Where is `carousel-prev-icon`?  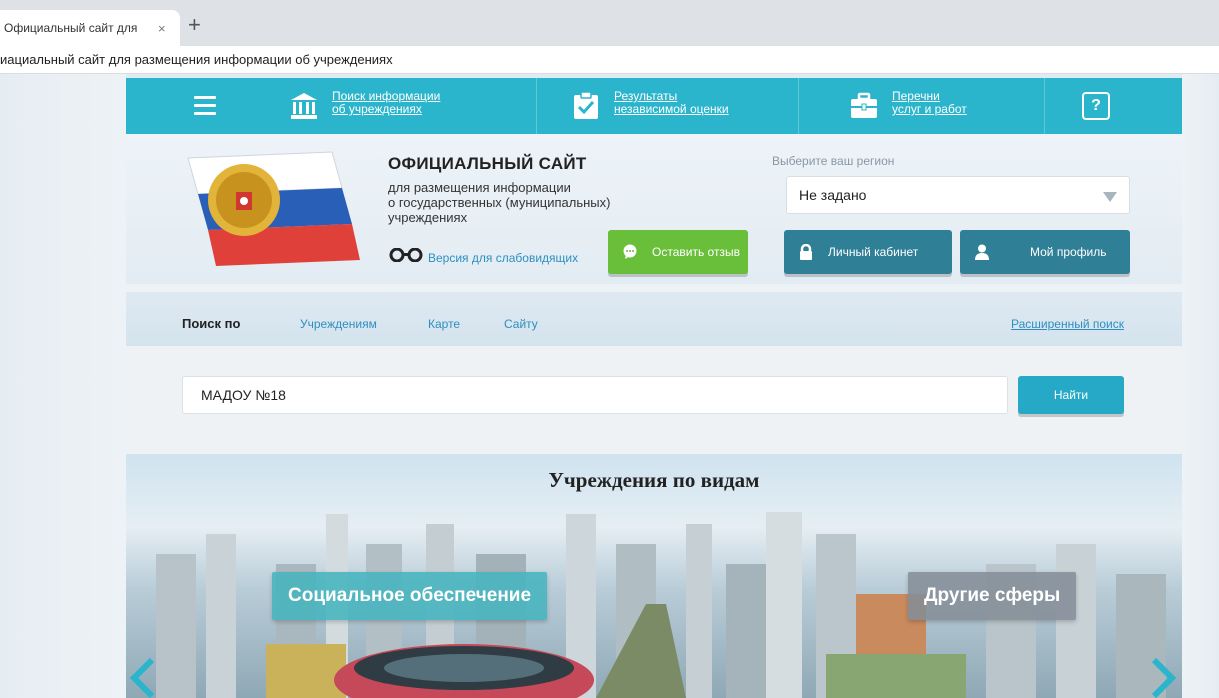
carousel-prev-icon is located at coordinates (142, 677).